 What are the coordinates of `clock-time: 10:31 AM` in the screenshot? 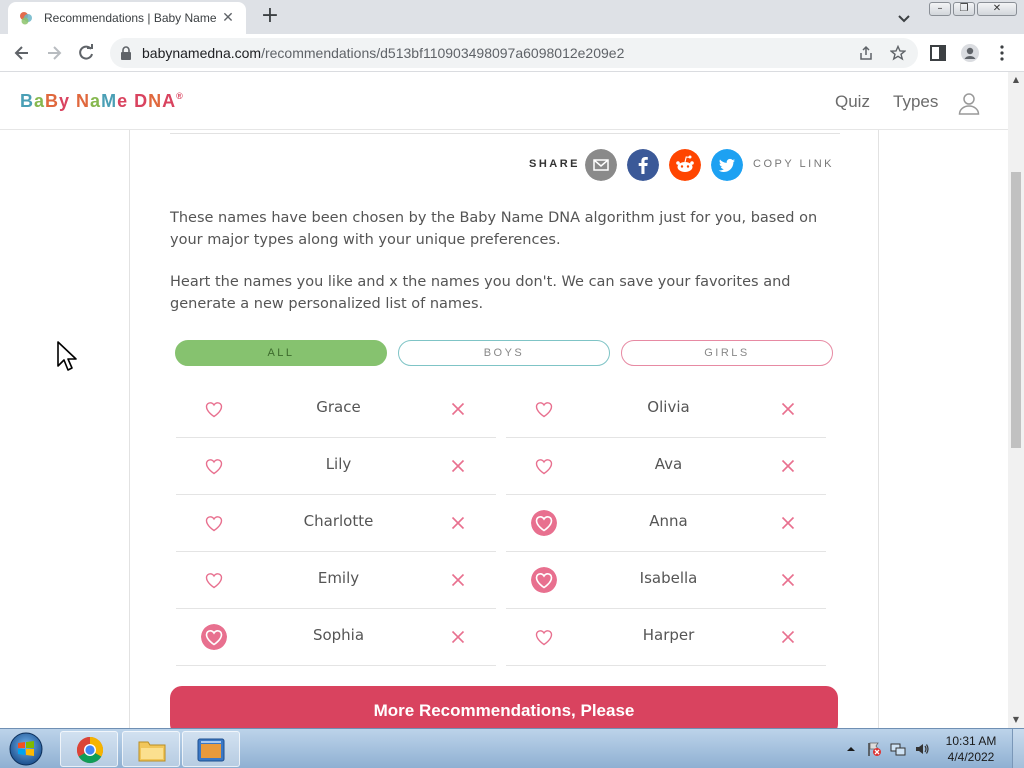 It's located at (971, 741).